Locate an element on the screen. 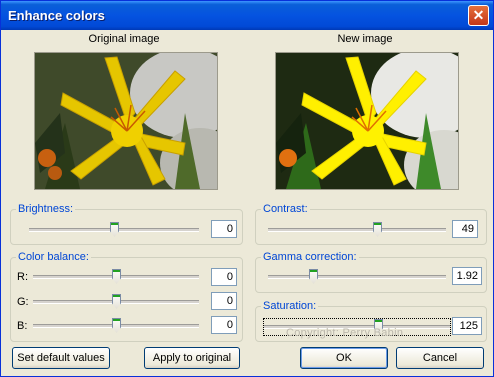  new-image is located at coordinates (367, 121).